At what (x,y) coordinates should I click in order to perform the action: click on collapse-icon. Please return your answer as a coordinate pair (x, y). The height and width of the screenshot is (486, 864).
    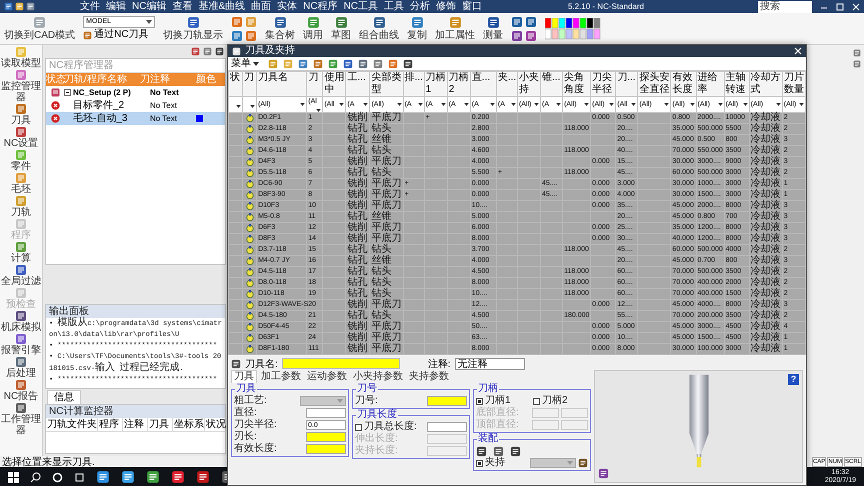
    Looking at the image, I should click on (67, 92).